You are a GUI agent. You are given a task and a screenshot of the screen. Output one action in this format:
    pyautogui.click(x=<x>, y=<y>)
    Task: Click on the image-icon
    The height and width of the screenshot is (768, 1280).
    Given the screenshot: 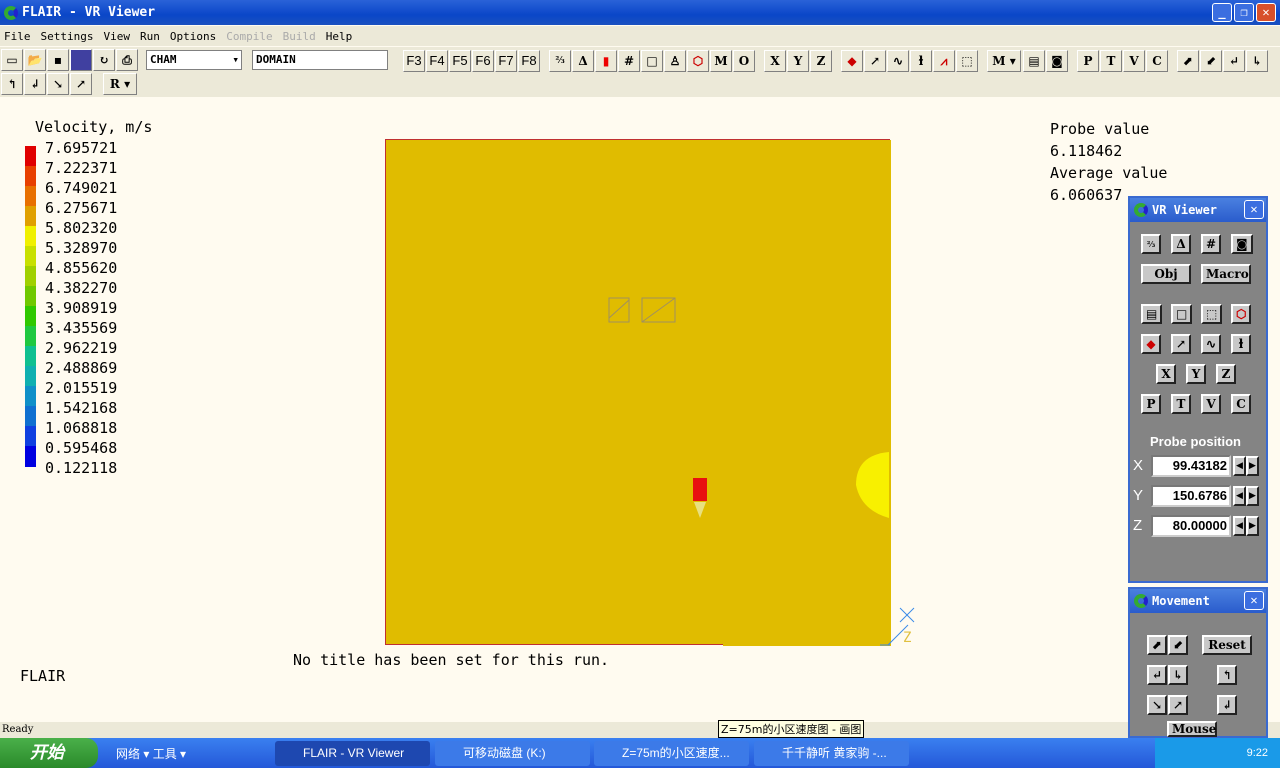 What is the action you would take?
    pyautogui.click(x=81, y=60)
    